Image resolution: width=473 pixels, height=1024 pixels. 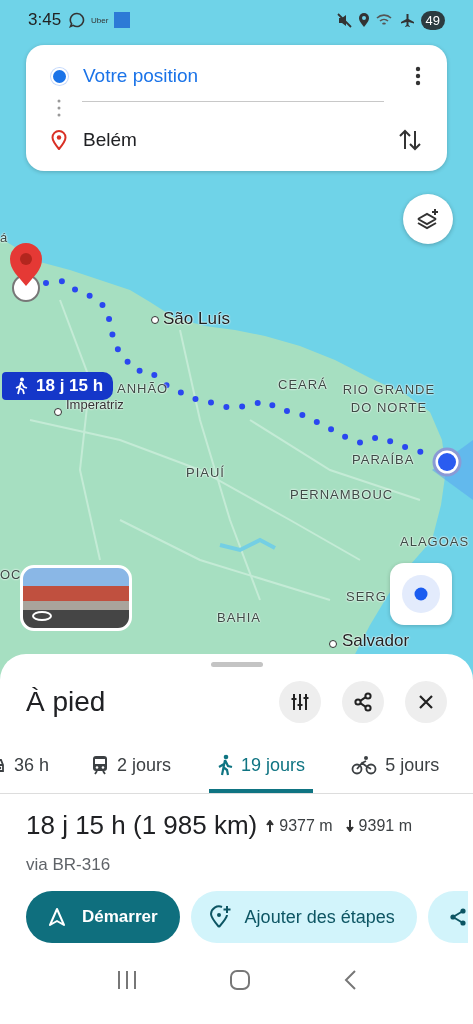 I want to click on current-location-marker, so click(x=447, y=462).